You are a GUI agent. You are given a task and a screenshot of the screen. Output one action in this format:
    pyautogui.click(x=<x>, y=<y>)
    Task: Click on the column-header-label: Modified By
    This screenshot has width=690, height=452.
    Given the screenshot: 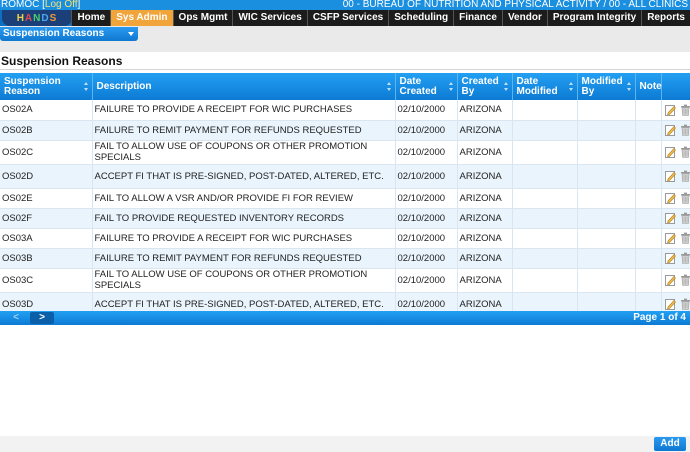 What is the action you would take?
    pyautogui.click(x=602, y=86)
    